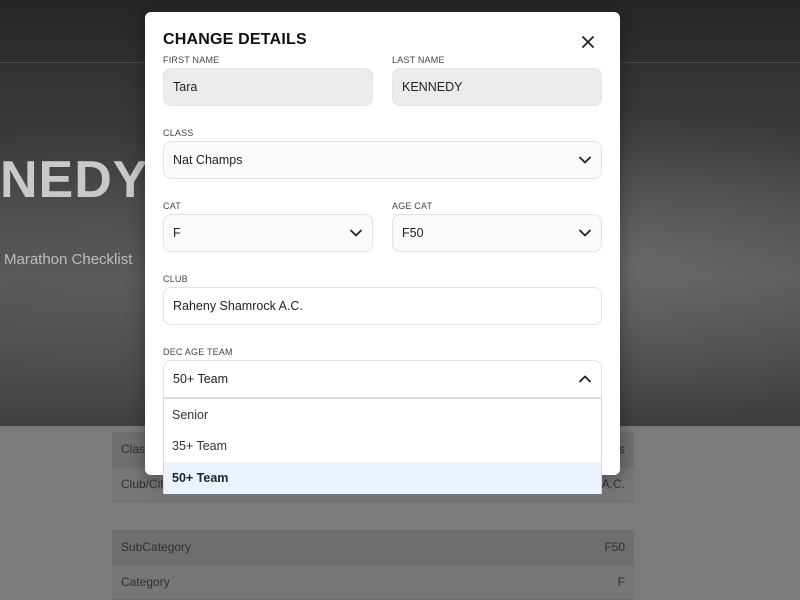 The image size is (800, 600). What do you see at coordinates (412, 206) in the screenshot?
I see `age-cat-label: AGE CAT` at bounding box center [412, 206].